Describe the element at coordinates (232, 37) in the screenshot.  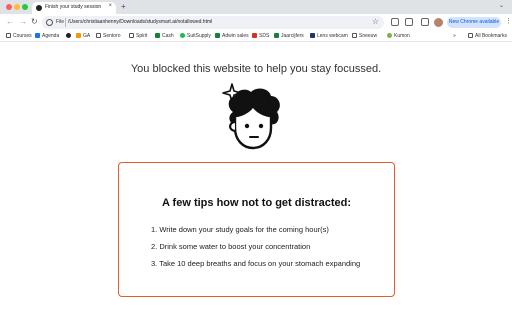
I see `bookmark-adwin-sales: Adwin sales` at that location.